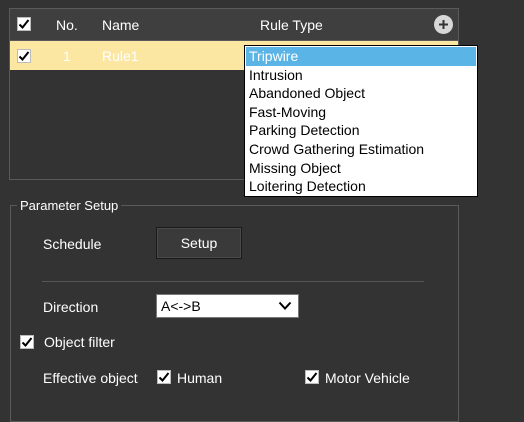 The width and height of the screenshot is (524, 422). I want to click on divider, so click(233, 281).